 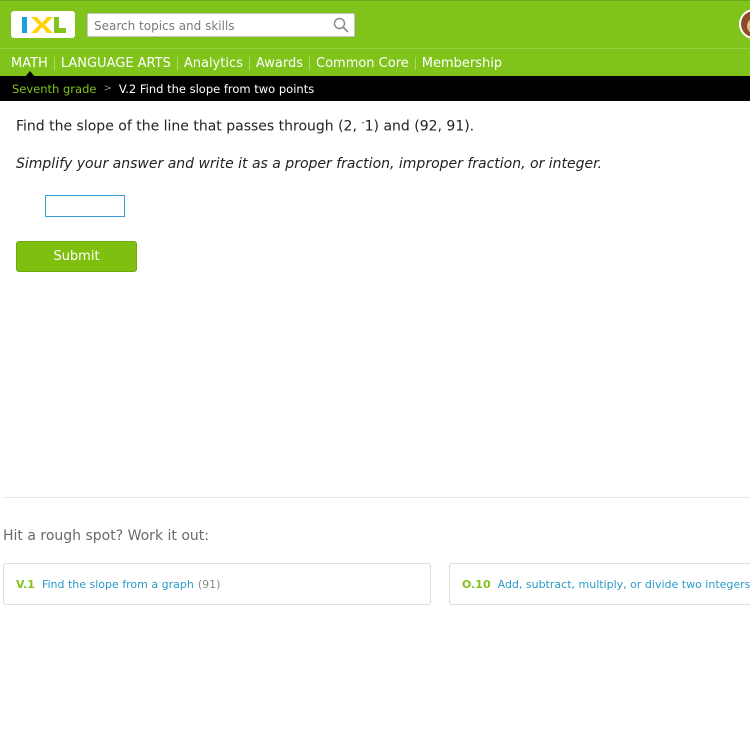 What do you see at coordinates (744, 24) in the screenshot?
I see `avatar` at bounding box center [744, 24].